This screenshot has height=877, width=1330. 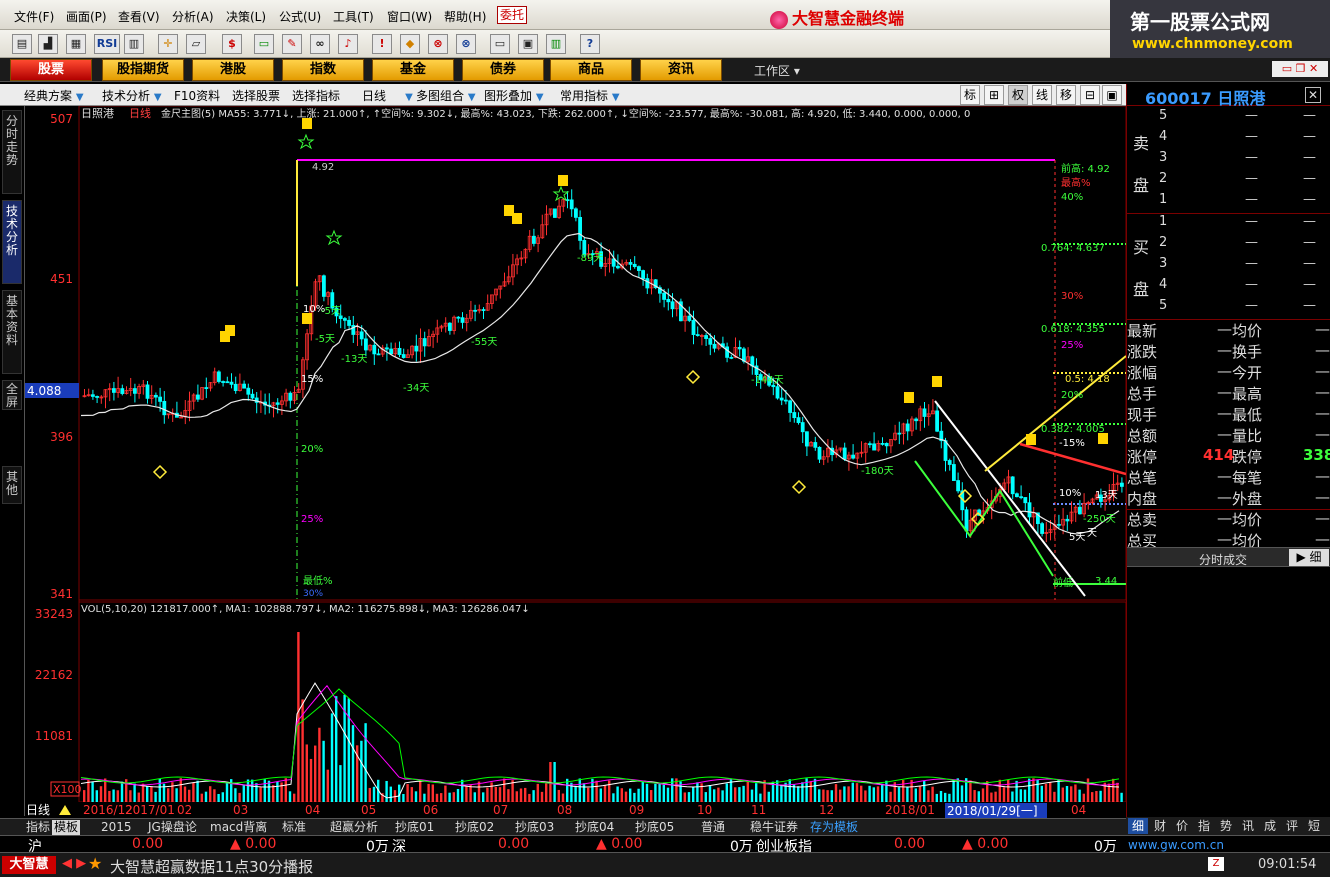 I want to click on tab-chaodi02: 抄底02, so click(x=474, y=827).